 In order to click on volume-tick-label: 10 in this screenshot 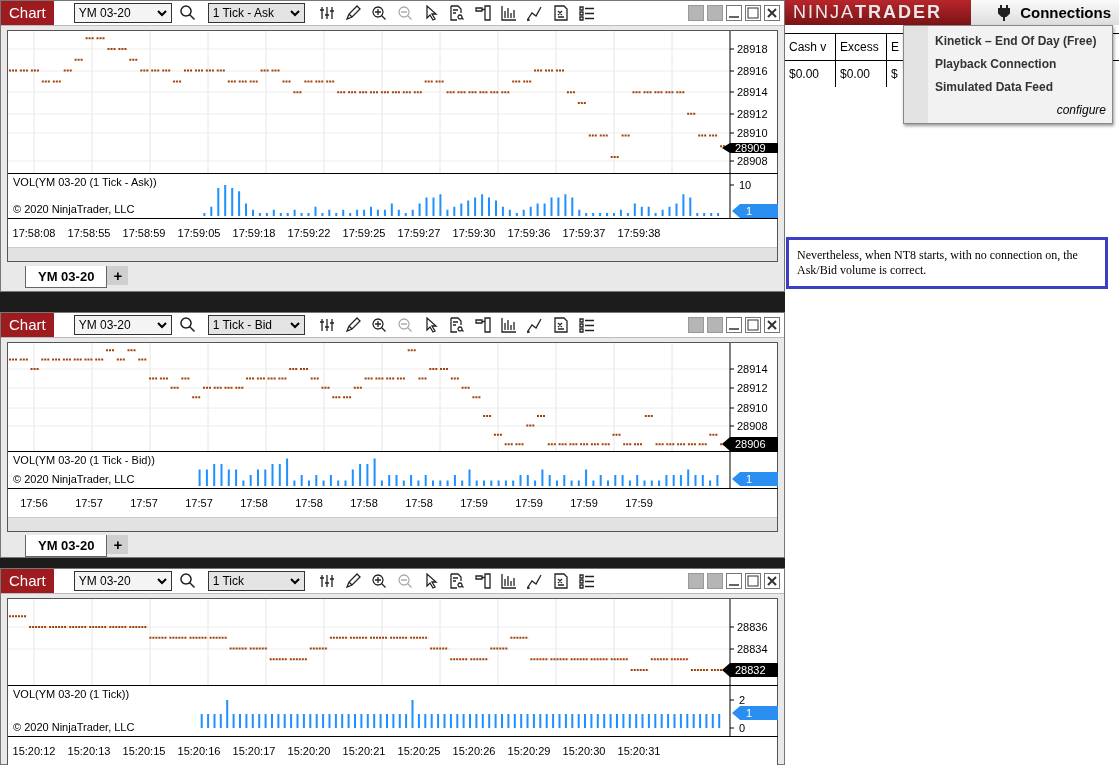, I will do `click(745, 185)`.